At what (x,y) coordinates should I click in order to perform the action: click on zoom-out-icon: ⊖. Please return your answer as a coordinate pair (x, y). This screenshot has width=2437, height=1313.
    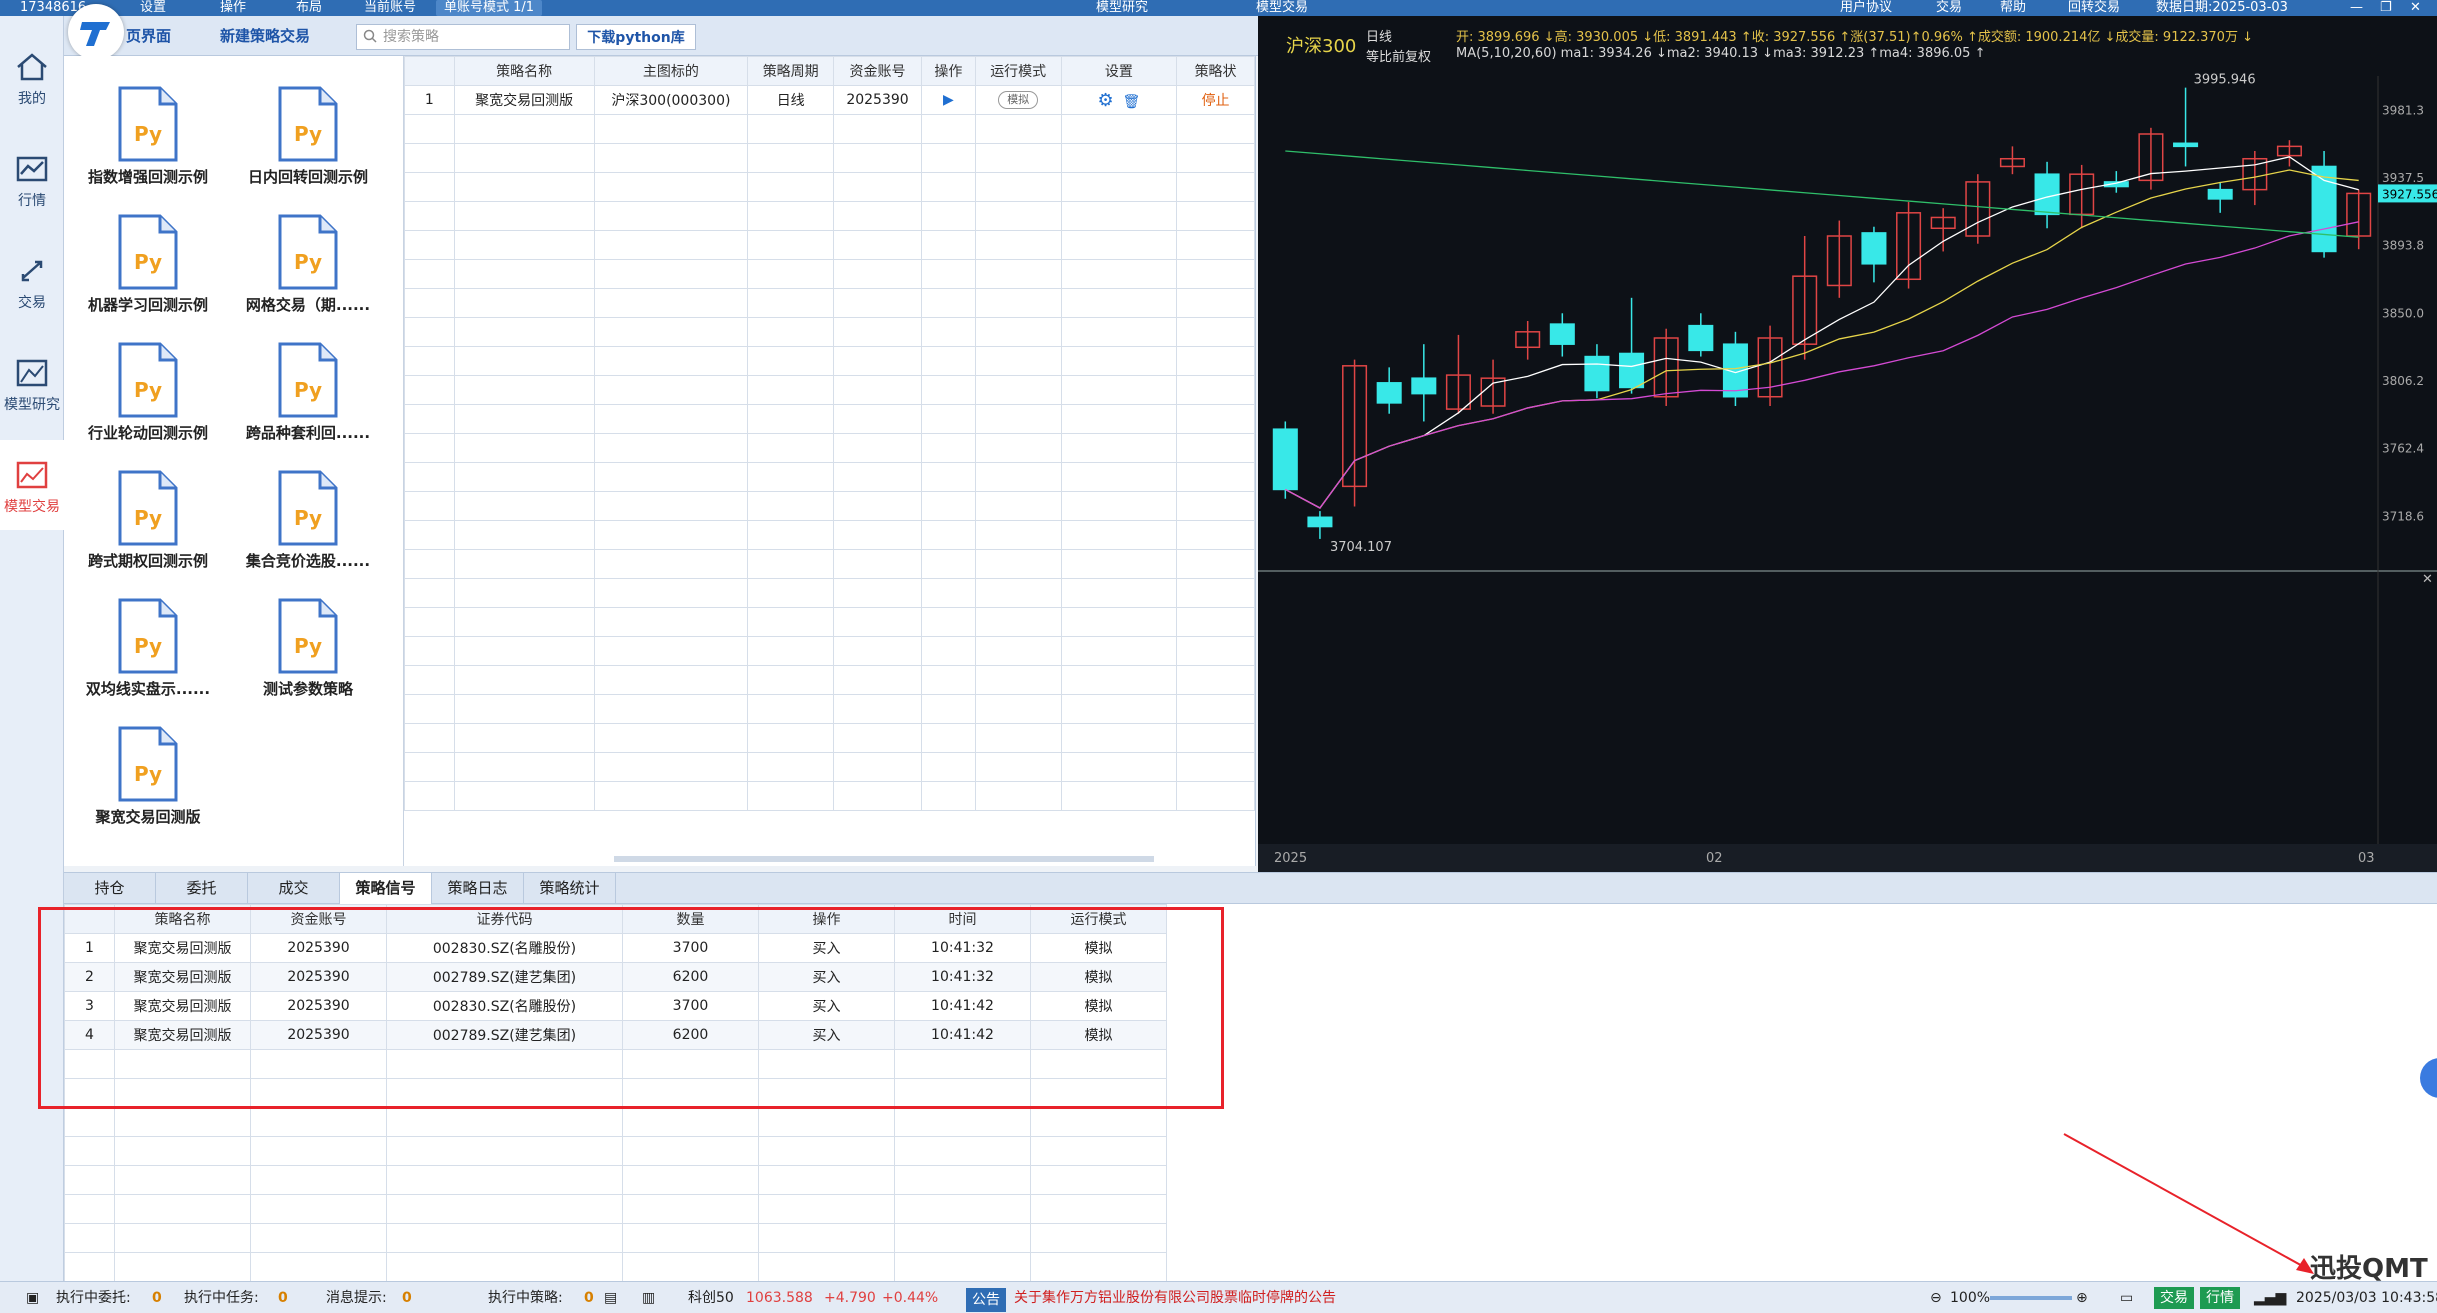
    Looking at the image, I should click on (1936, 1297).